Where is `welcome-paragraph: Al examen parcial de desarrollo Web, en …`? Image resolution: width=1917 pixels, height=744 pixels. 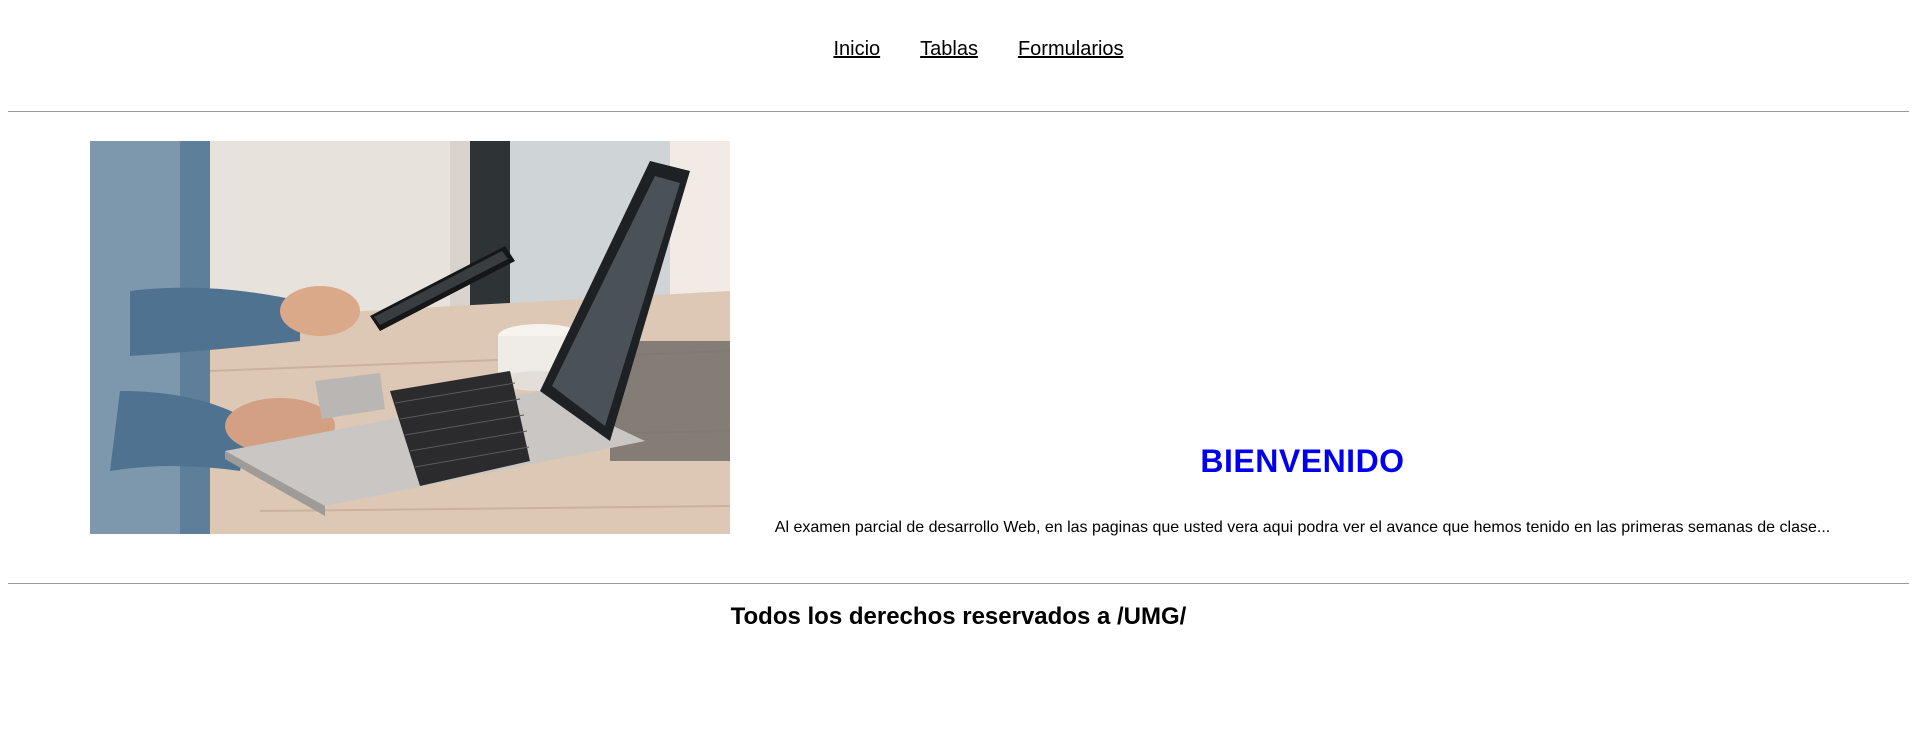
welcome-paragraph: Al examen parcial de desarrollo Web, en … is located at coordinates (1302, 527).